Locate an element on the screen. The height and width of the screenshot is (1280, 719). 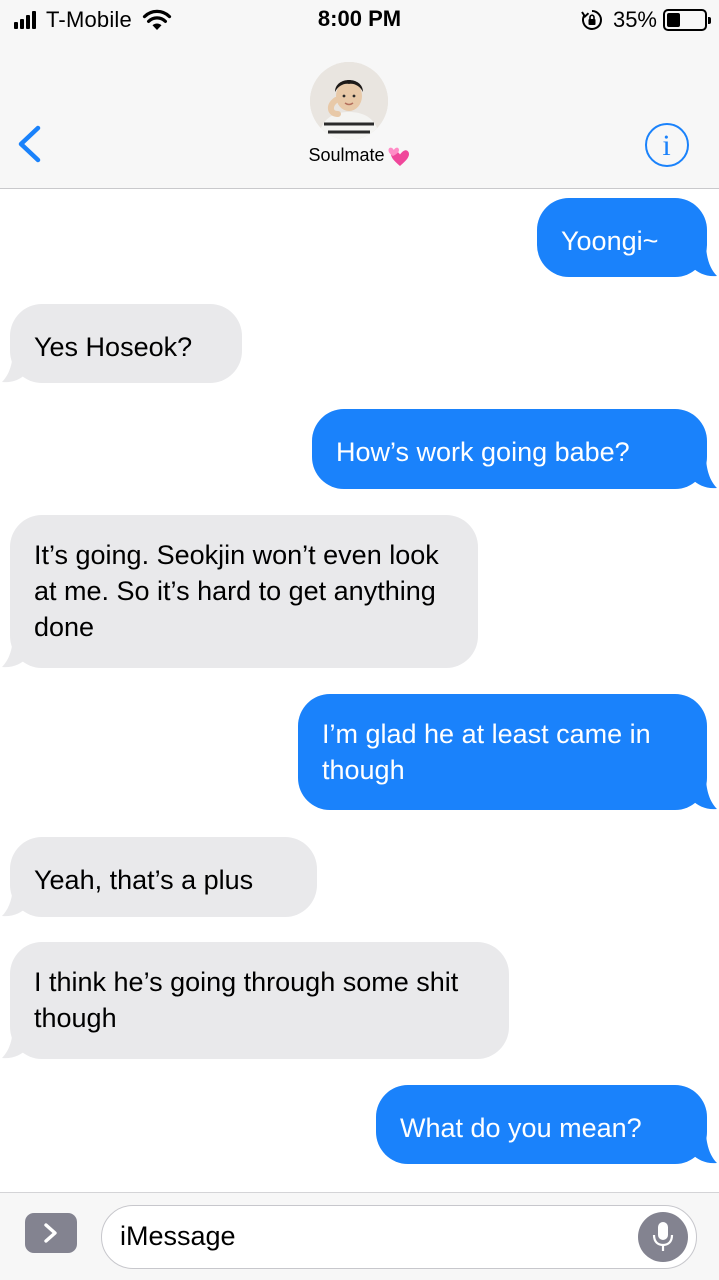
conversation-header: Soulmate i is located at coordinates (359, 114).